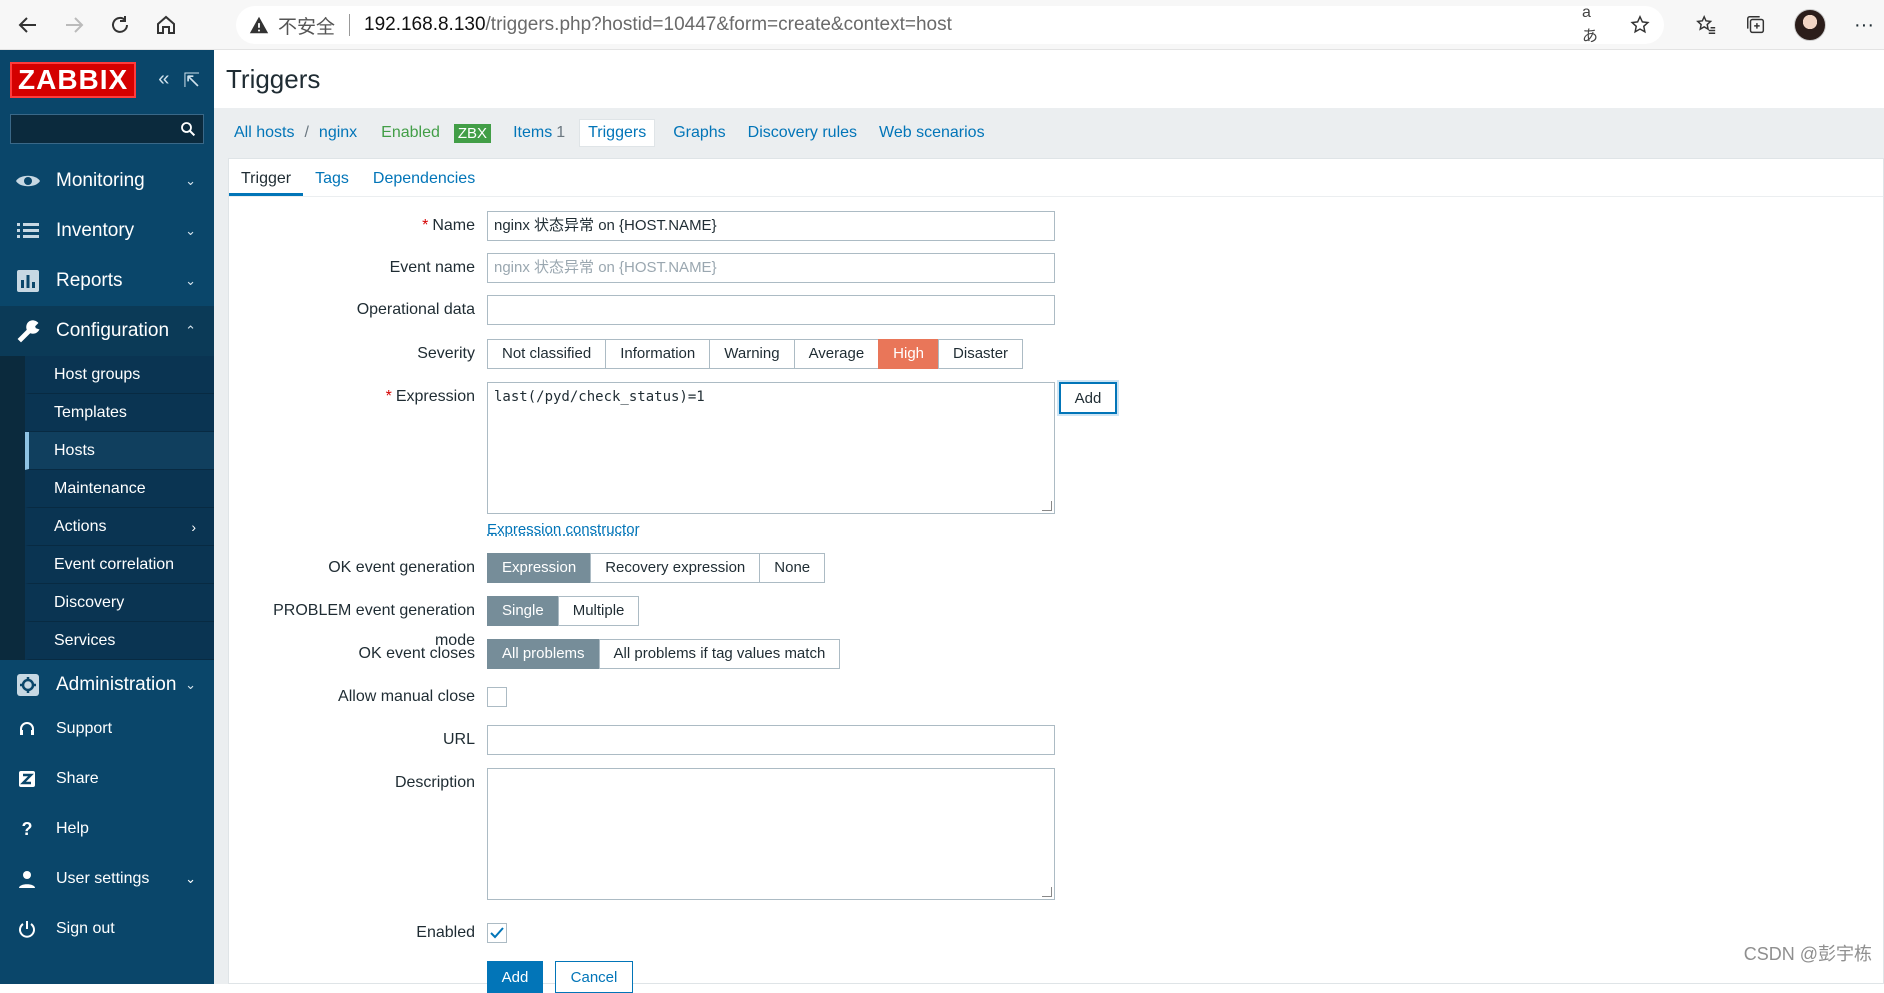 The image size is (1884, 993). I want to click on ok-event-none: None, so click(792, 568).